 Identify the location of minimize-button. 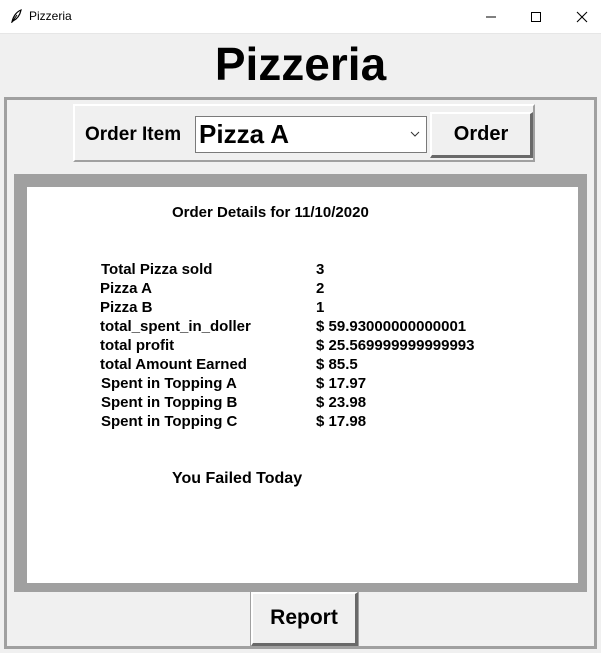
(491, 16).